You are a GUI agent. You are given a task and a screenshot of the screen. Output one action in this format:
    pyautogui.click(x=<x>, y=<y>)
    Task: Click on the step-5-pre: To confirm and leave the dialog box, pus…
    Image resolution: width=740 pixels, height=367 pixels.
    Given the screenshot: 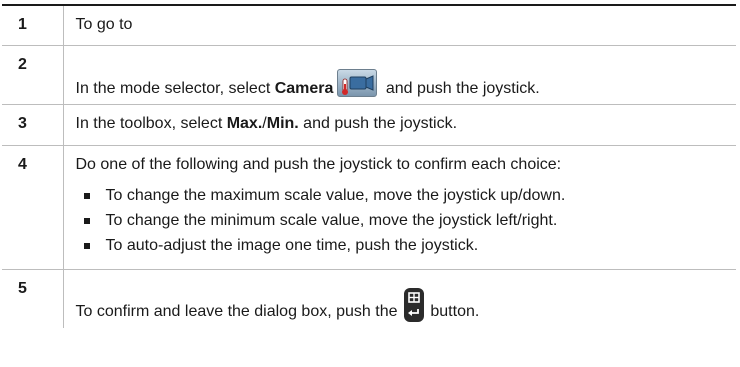 What is the action you would take?
    pyautogui.click(x=238, y=311)
    